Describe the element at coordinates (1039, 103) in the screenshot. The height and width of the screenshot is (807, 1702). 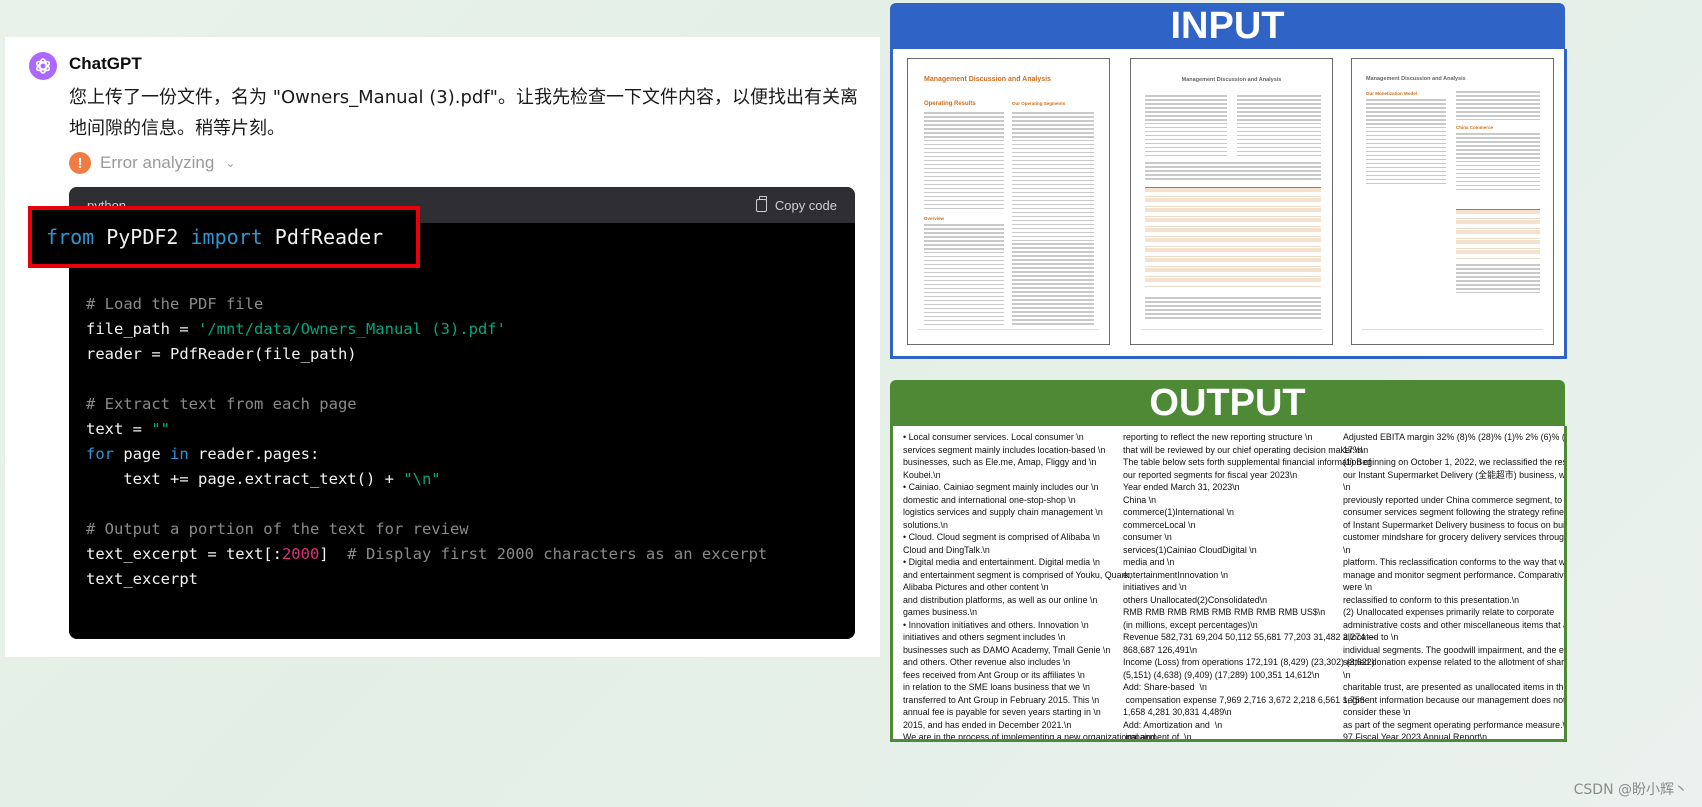
I see `page-1-heading-segments: Our Operating Segments` at that location.